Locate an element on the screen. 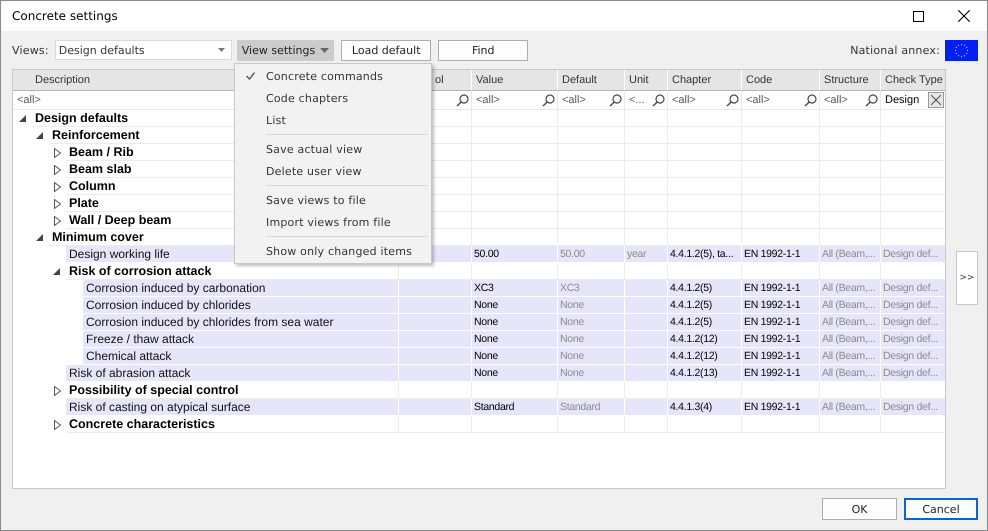  column-header: Code is located at coordinates (781, 80).